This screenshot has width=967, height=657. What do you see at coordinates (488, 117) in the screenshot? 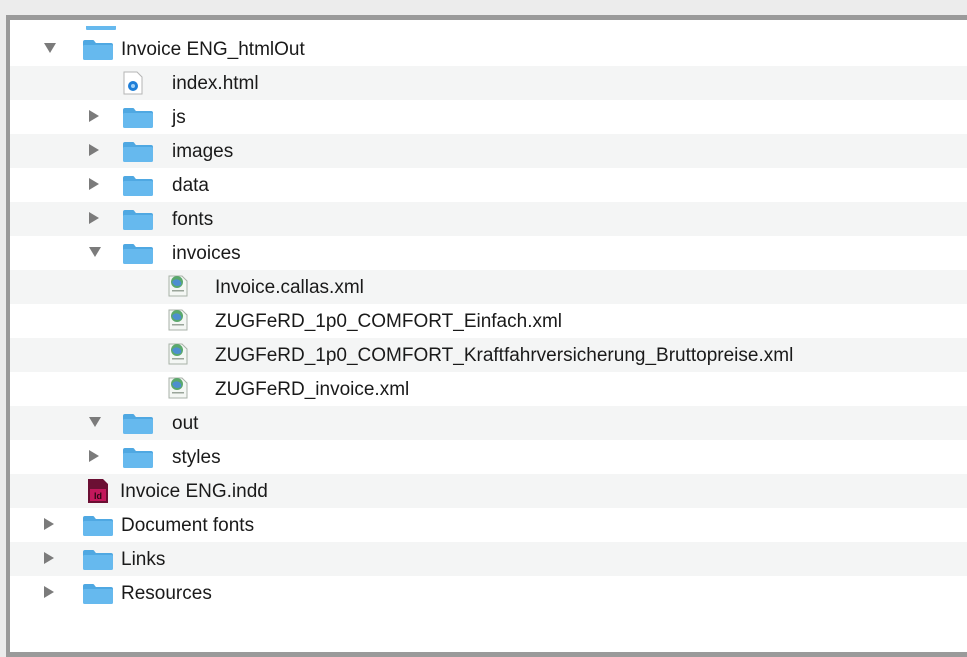
I see `folder-row: js` at bounding box center [488, 117].